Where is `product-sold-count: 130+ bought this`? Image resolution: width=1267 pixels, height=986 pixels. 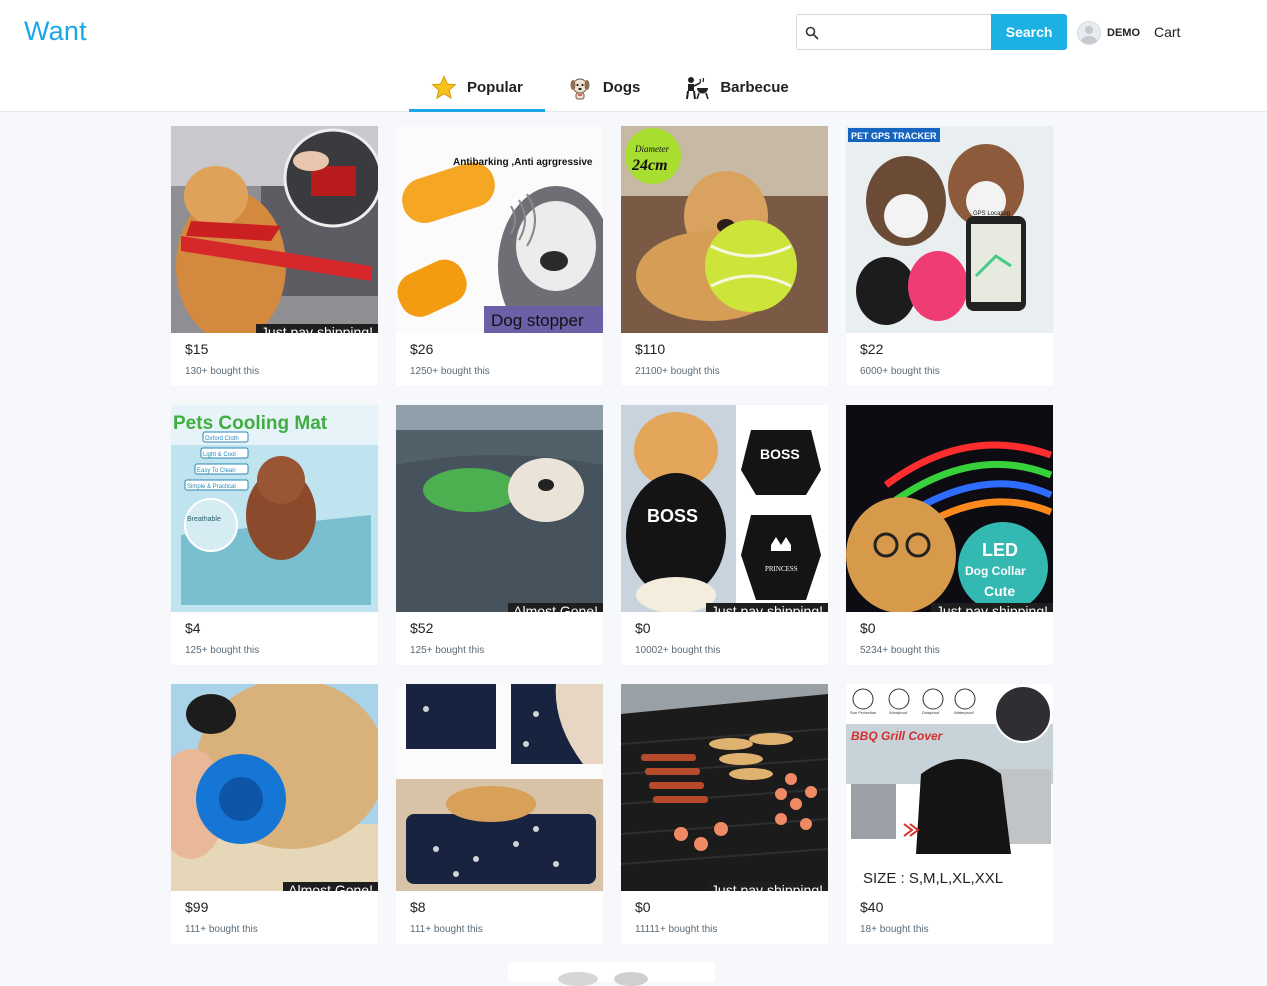
product-sold-count: 130+ bought this is located at coordinates (222, 371).